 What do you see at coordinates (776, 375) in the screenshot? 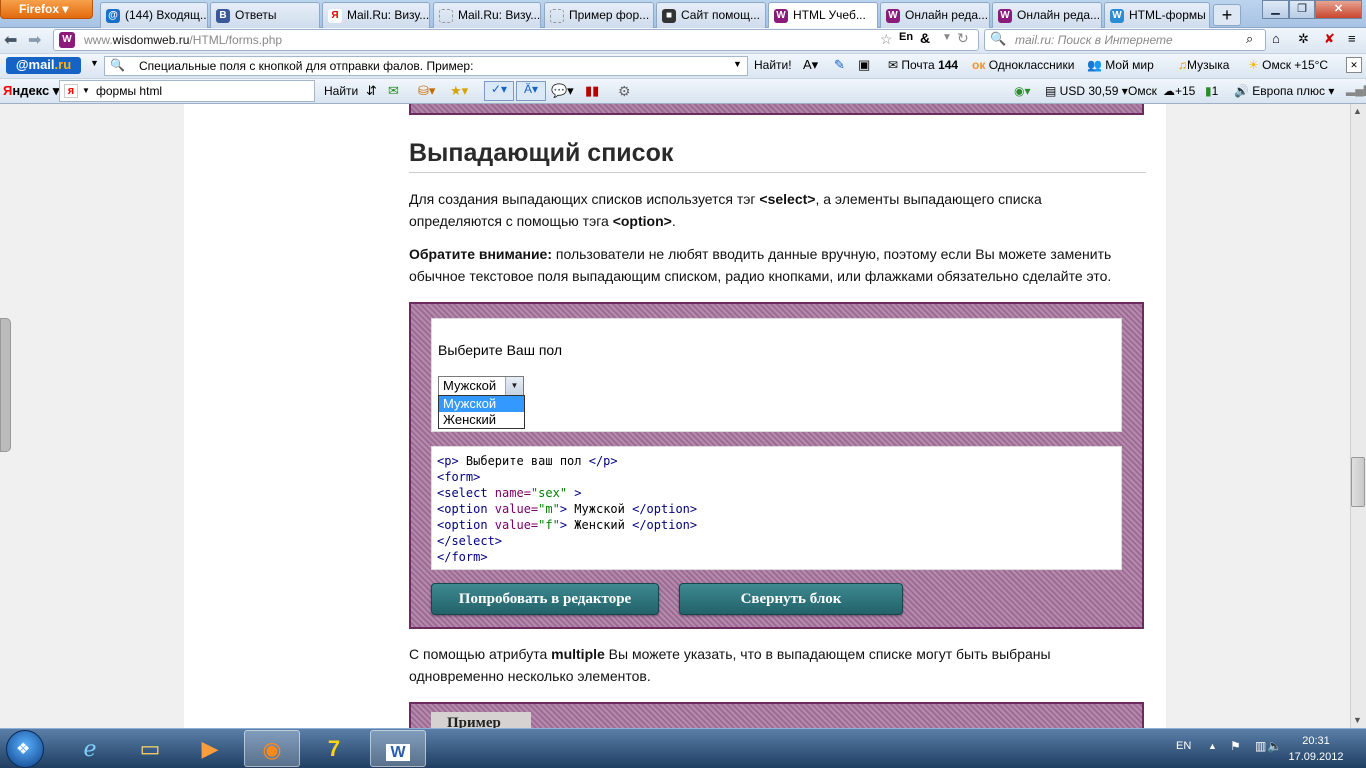
I see `example-preview` at bounding box center [776, 375].